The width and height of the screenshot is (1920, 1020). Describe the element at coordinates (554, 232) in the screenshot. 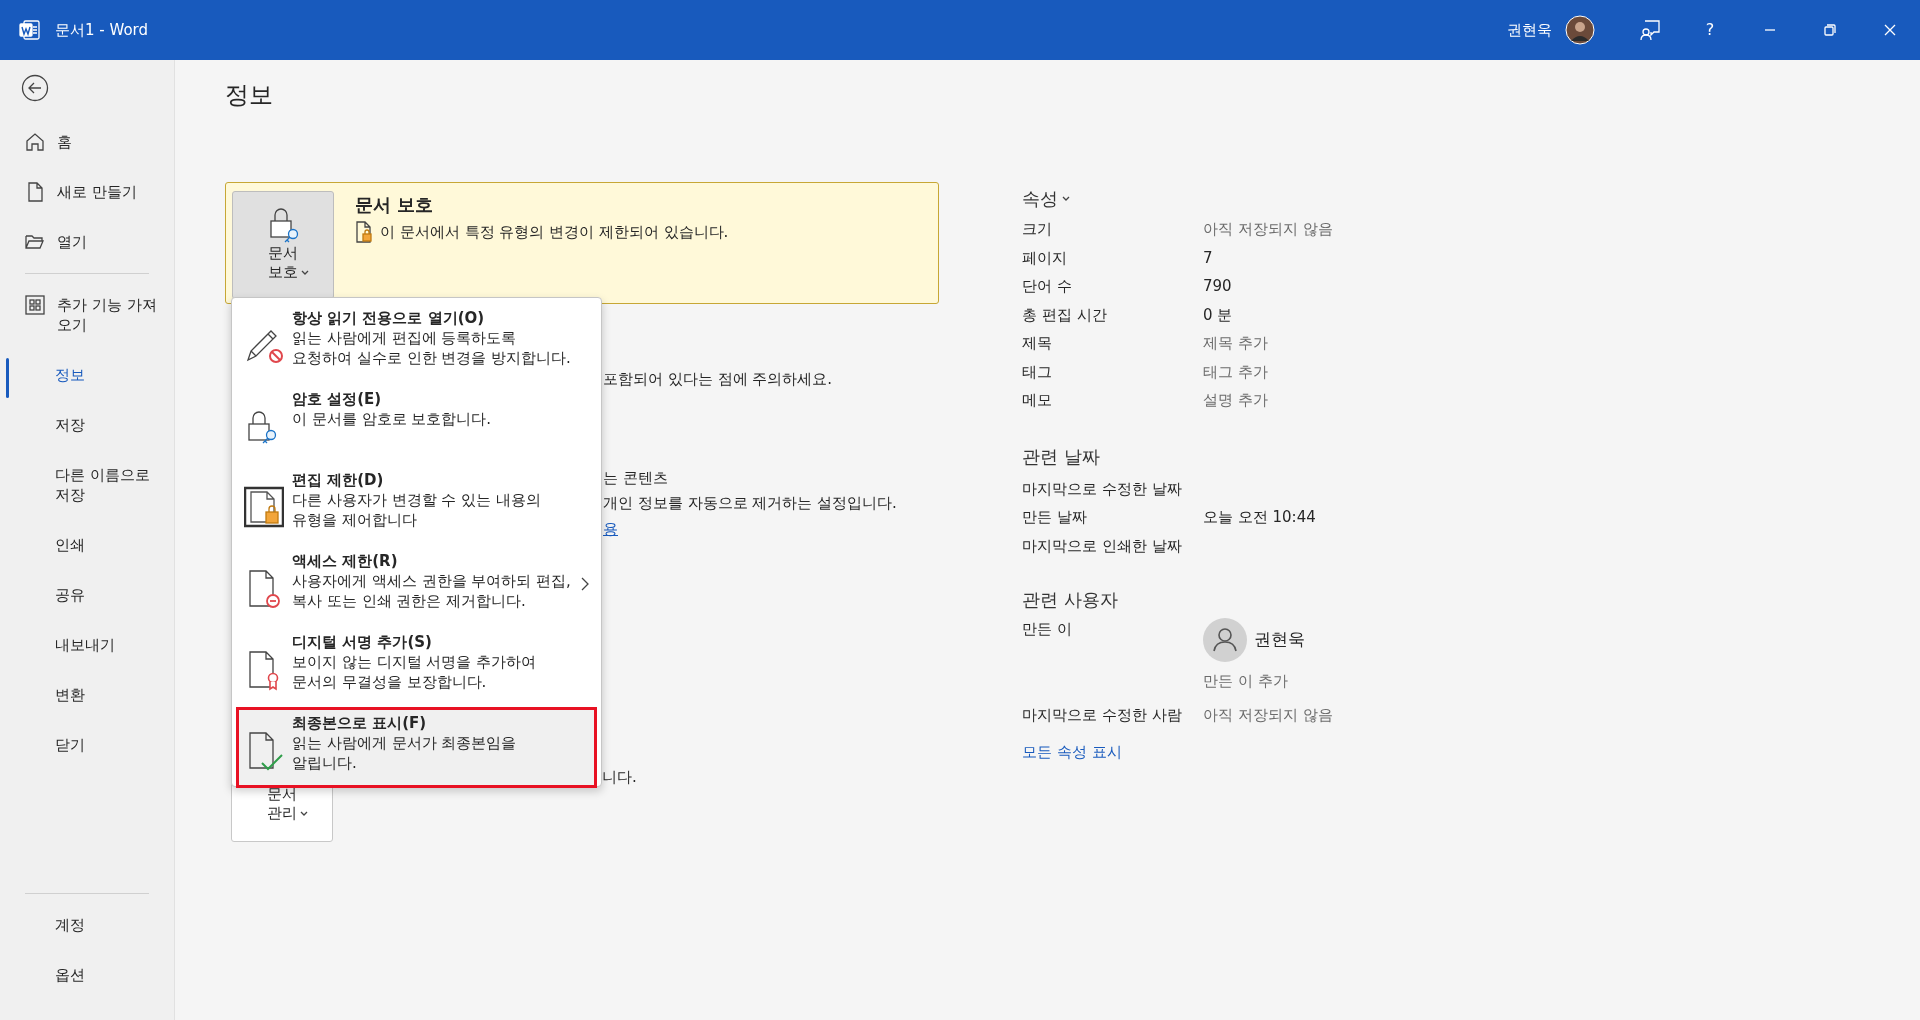

I see `panel-message: 이 문서에서 특정 유형의 변경이 제한되어 있습니다.` at that location.